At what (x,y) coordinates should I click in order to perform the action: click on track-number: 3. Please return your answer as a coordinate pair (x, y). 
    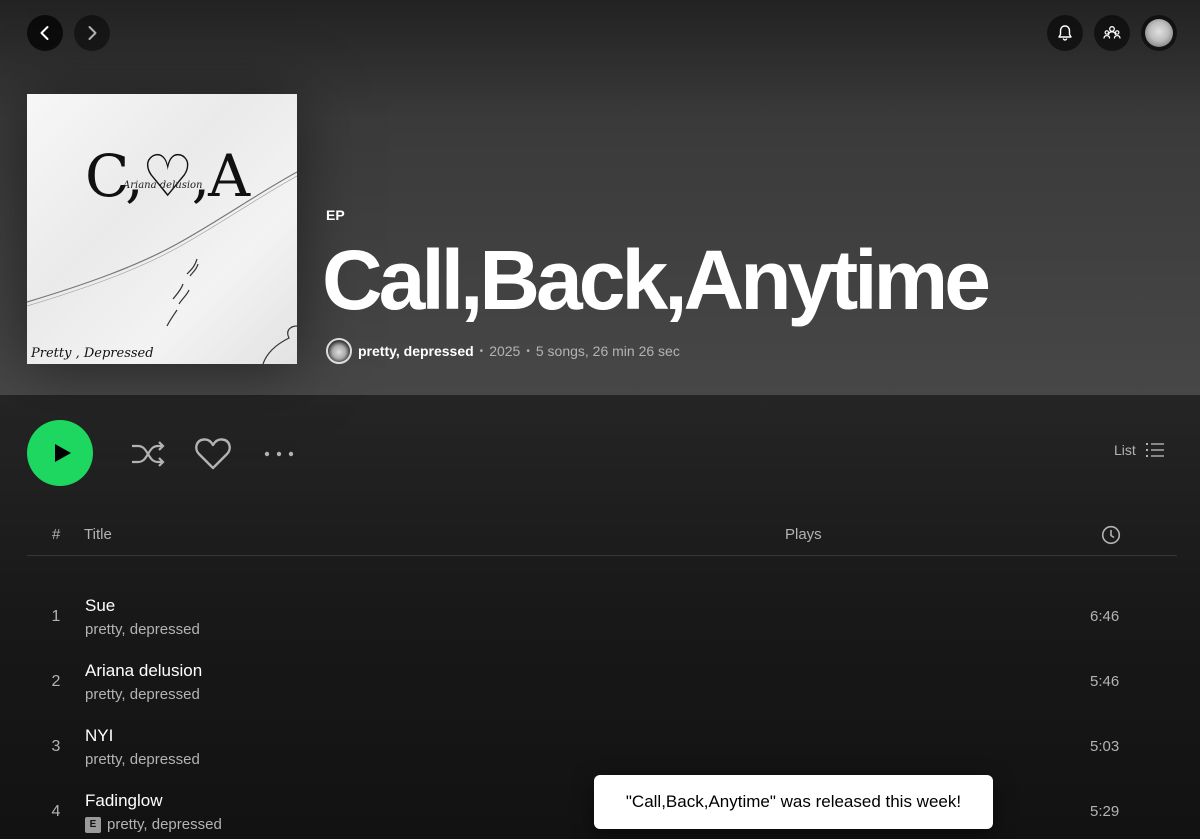
    Looking at the image, I should click on (56, 746).